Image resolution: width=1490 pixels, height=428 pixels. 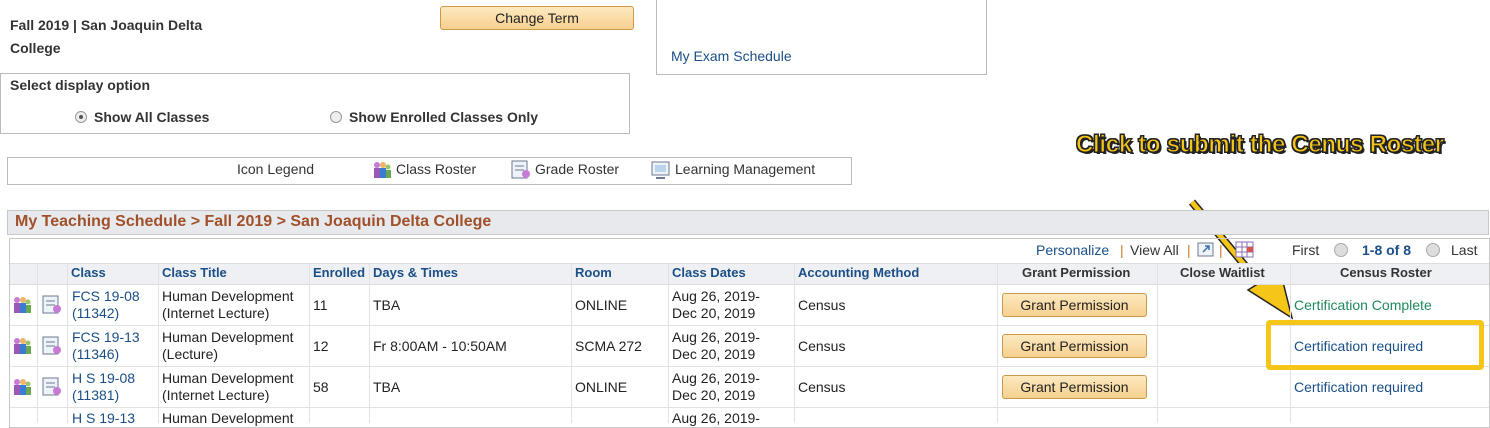 What do you see at coordinates (103, 418) in the screenshot?
I see `class-link: H S 19-13` at bounding box center [103, 418].